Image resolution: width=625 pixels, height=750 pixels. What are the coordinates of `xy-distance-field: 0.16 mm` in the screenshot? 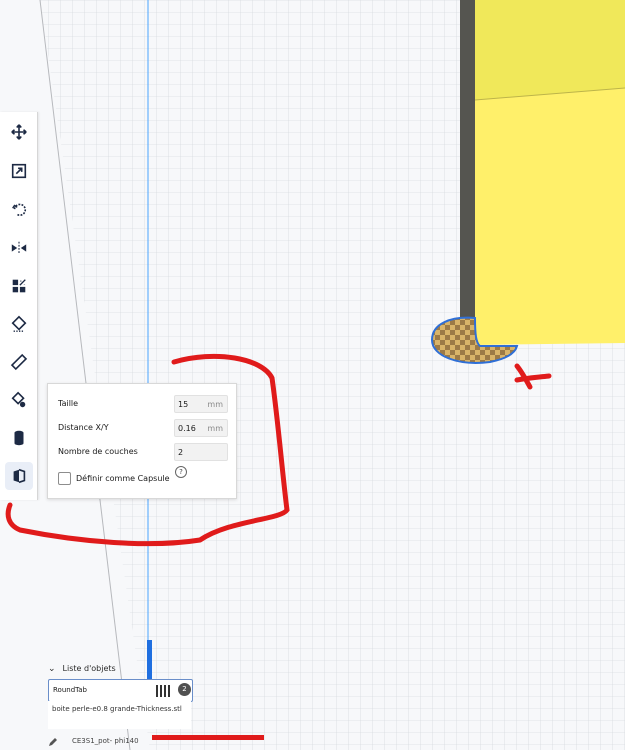 It's located at (201, 428).